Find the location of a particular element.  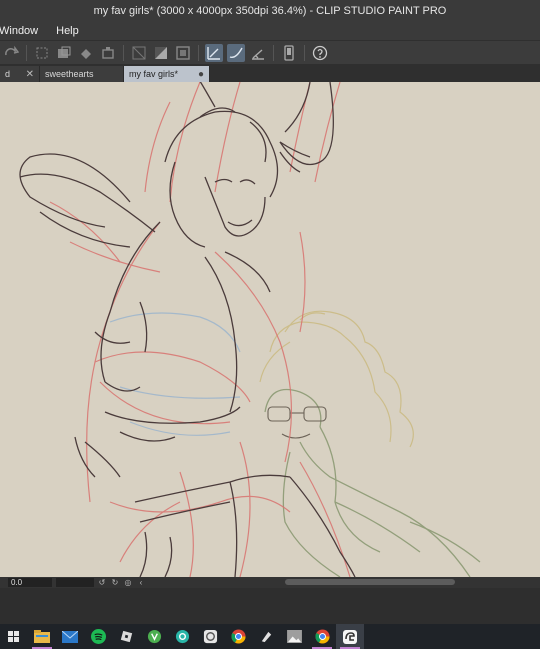

scroll-left-icon: ‹ is located at coordinates (141, 582).